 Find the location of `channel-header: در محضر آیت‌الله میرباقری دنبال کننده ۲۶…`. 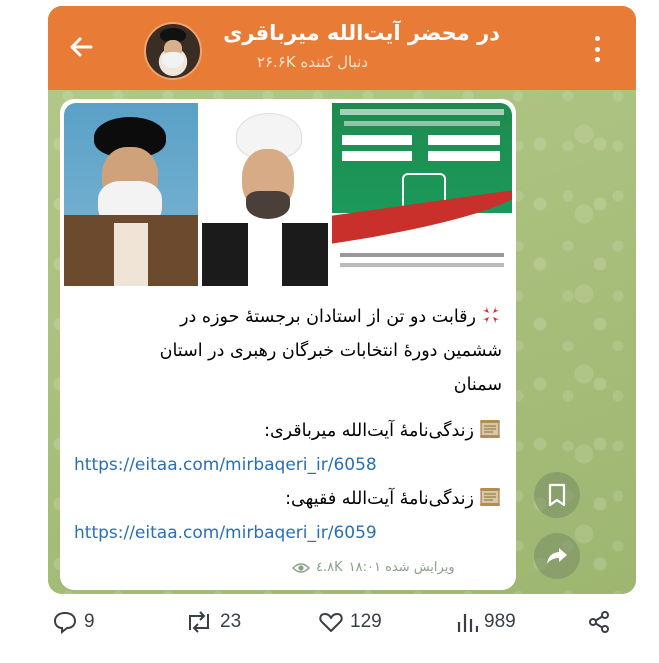

channel-header: در محضر آیت‌الله میرباقری دنبال کننده ۲۶… is located at coordinates (342, 48).